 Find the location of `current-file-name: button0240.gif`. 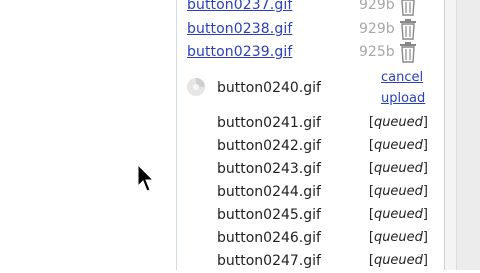

current-file-name: button0240.gif is located at coordinates (269, 88).